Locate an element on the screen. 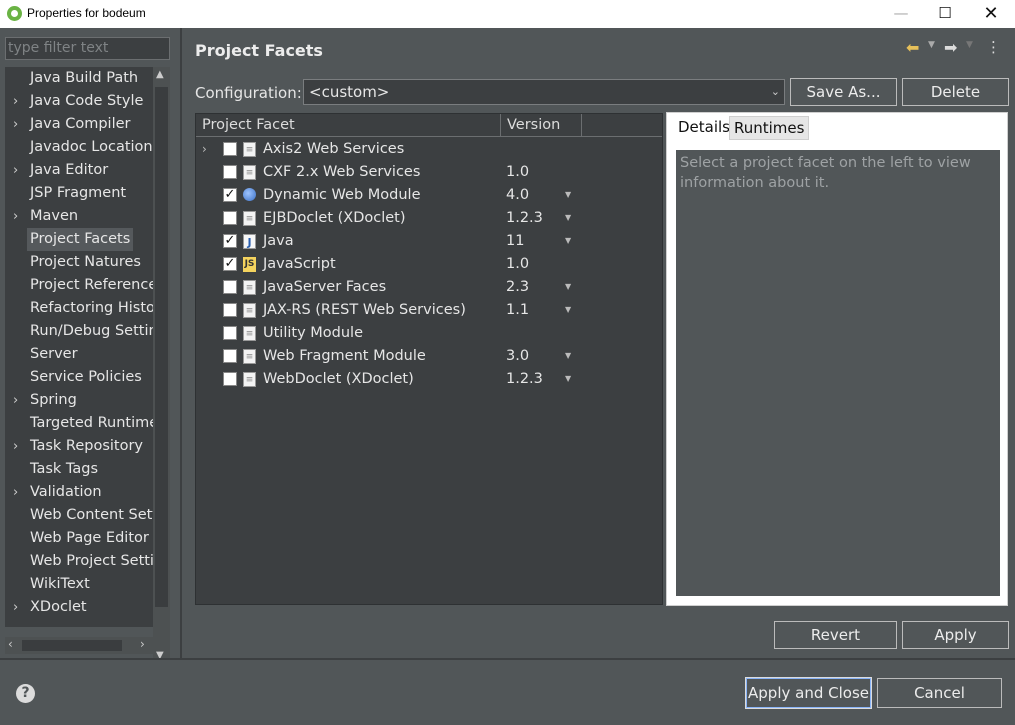  tree-item: › Java Compiler is located at coordinates (79, 124).